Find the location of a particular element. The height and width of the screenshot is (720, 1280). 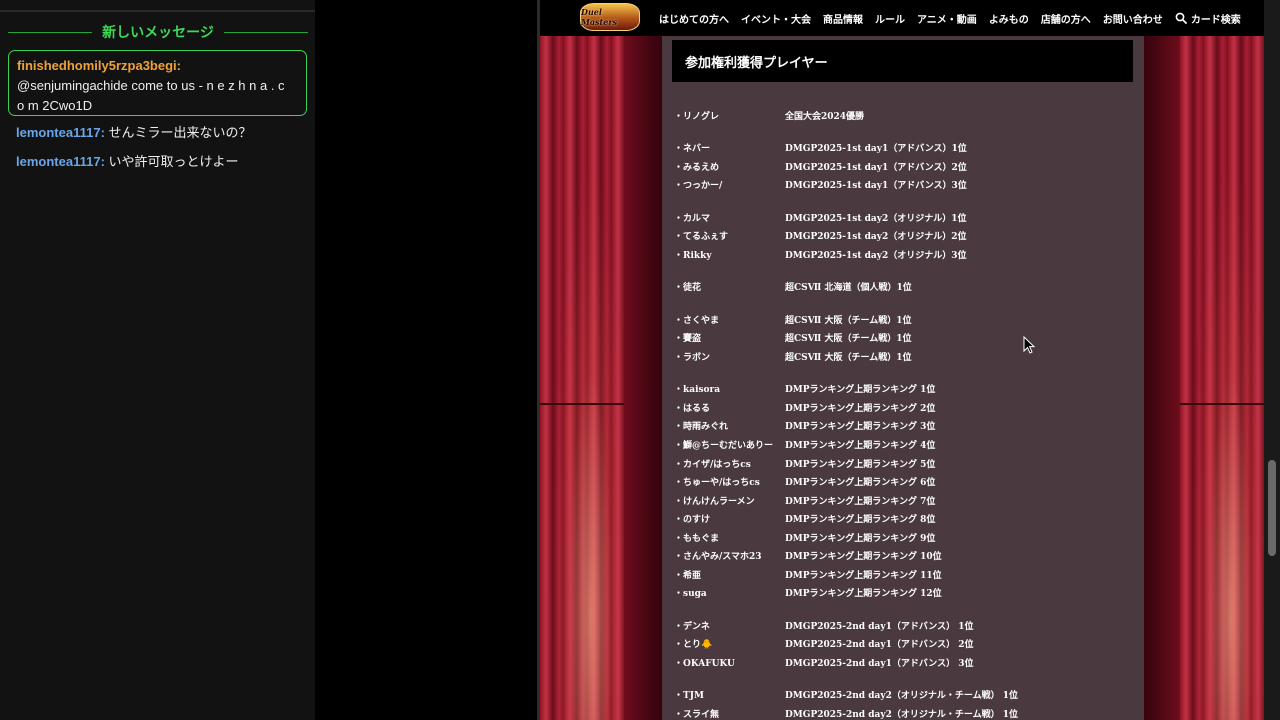

chat-message: lemontea1117: いや許可取っとけよー is located at coordinates (161, 162).